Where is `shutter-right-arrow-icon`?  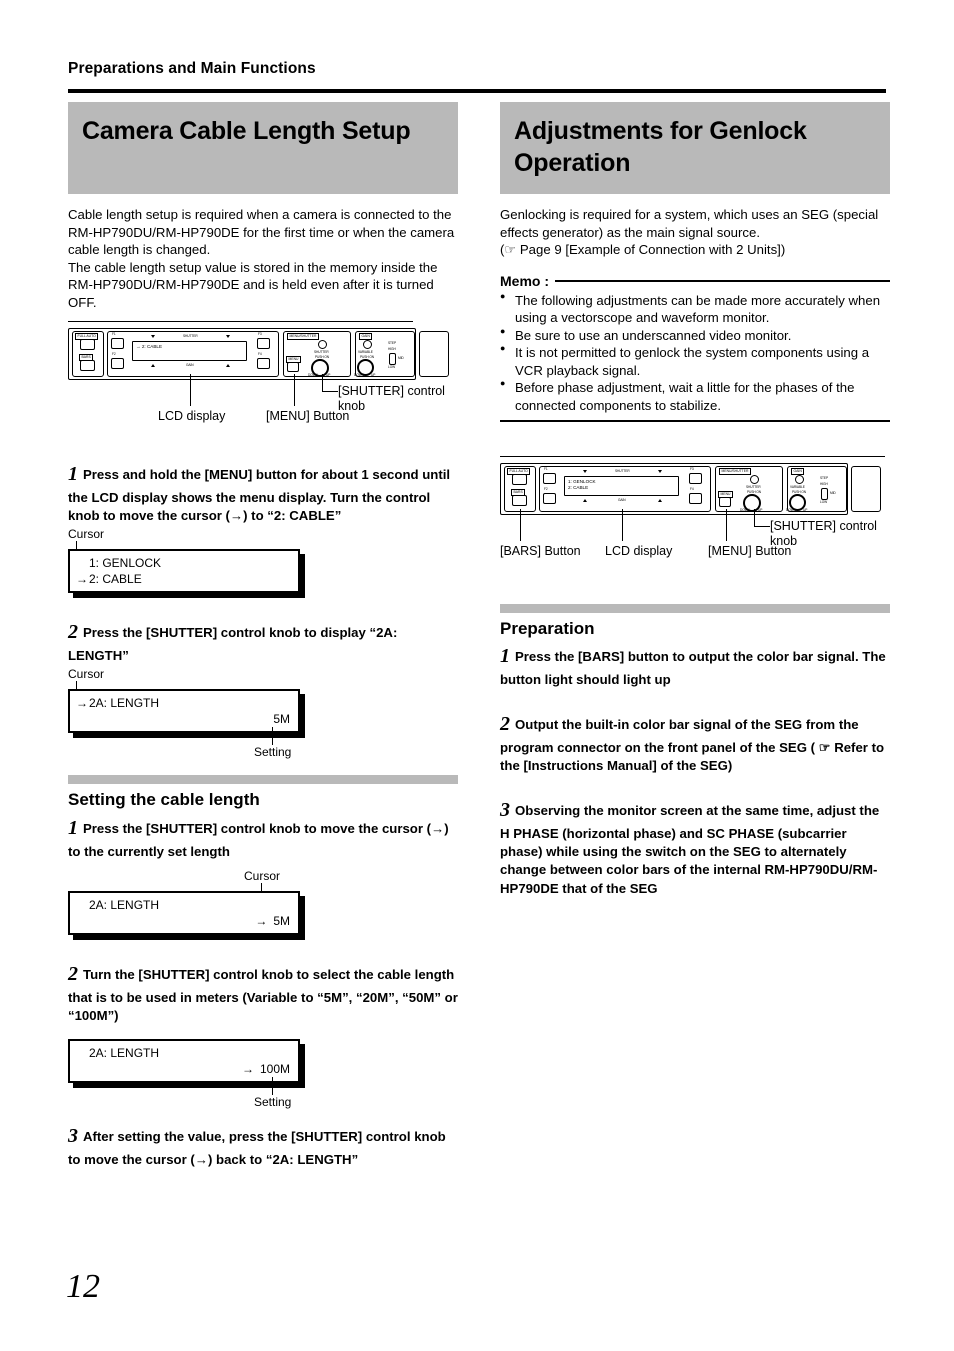 shutter-right-arrow-icon is located at coordinates (228, 337).